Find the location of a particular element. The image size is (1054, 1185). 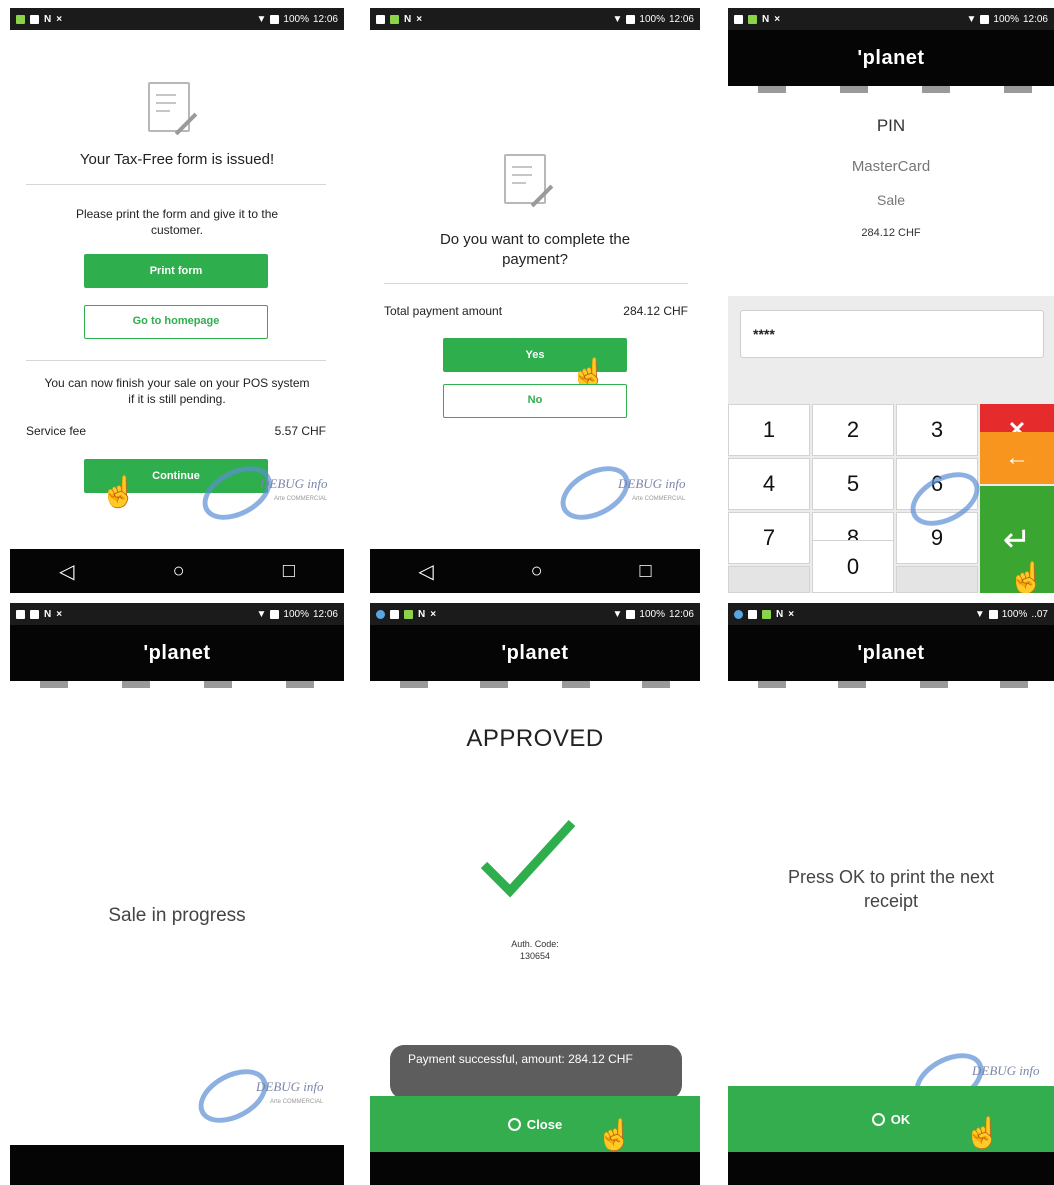

circle-icon is located at coordinates (878, 1119).